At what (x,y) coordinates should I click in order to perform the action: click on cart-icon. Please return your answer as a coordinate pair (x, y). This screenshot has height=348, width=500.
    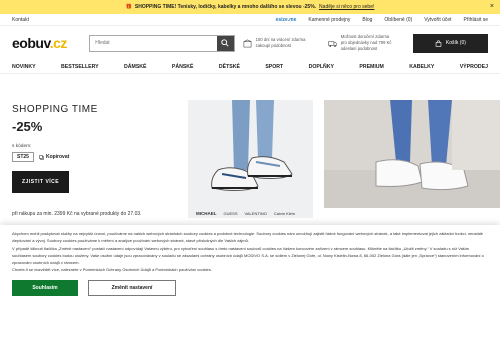
    Looking at the image, I should click on (438, 43).